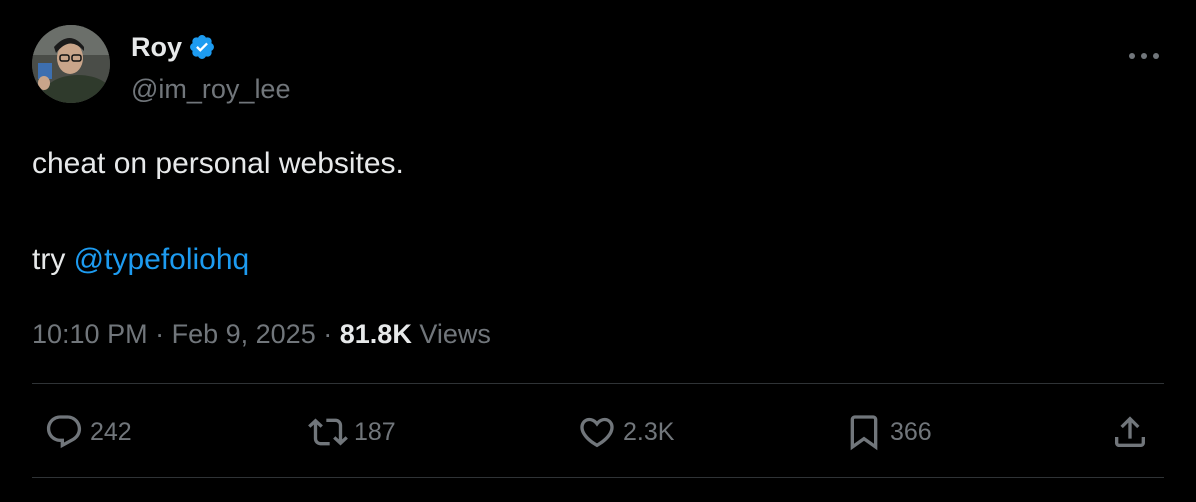  What do you see at coordinates (328, 432) in the screenshot?
I see `repost-icon` at bounding box center [328, 432].